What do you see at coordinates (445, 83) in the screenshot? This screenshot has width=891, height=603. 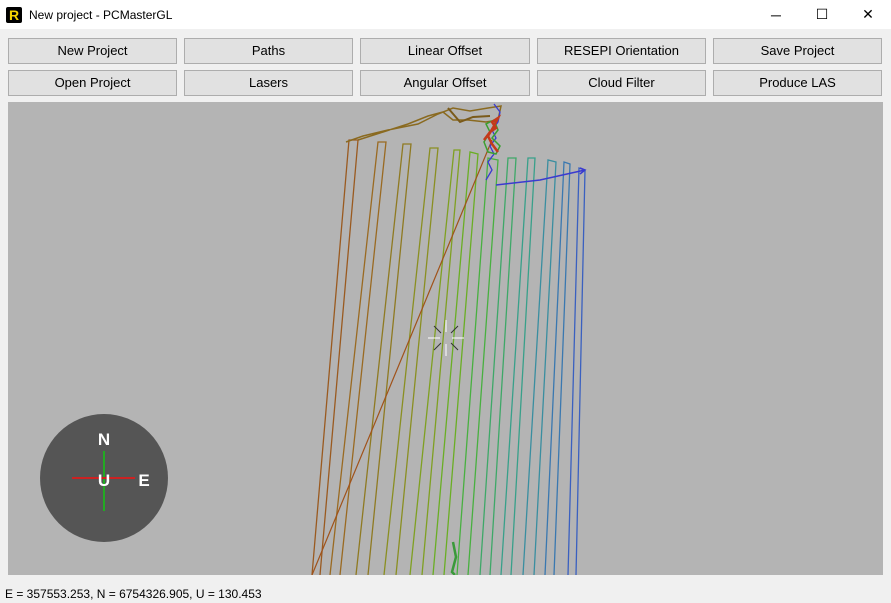 I see `angular-offset-button: Angular Offset` at bounding box center [445, 83].